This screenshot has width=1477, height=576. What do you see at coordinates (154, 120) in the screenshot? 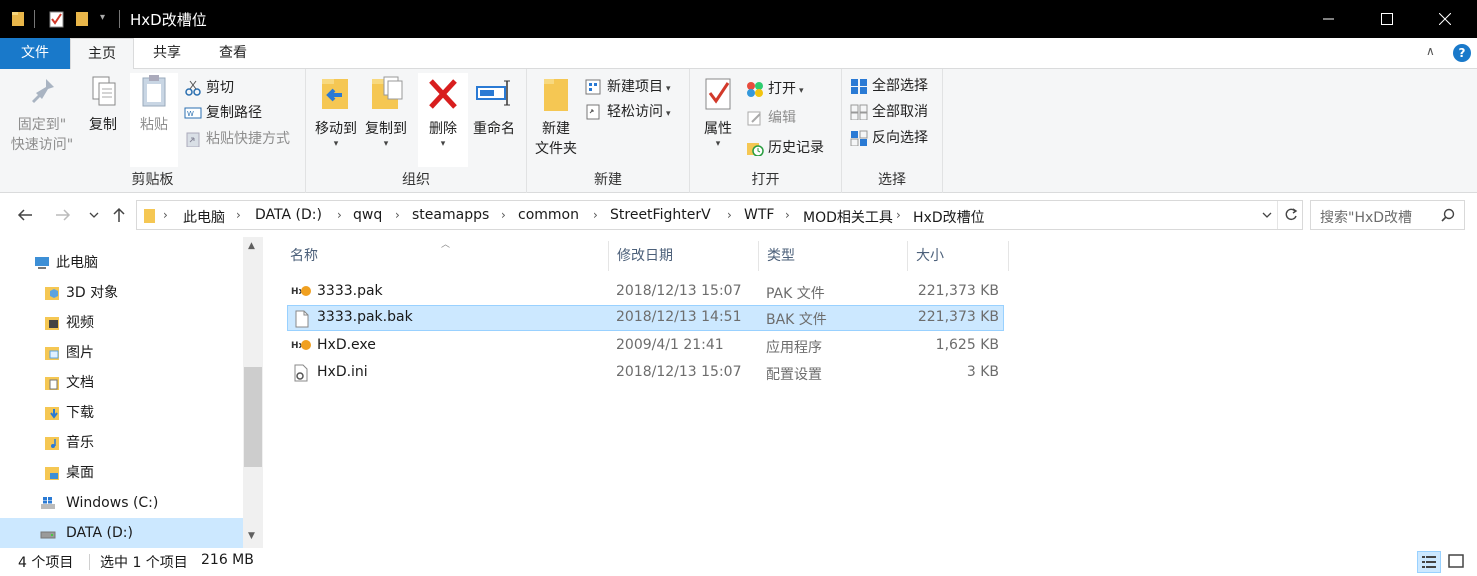
I see `paste-button: 粘贴` at bounding box center [154, 120].